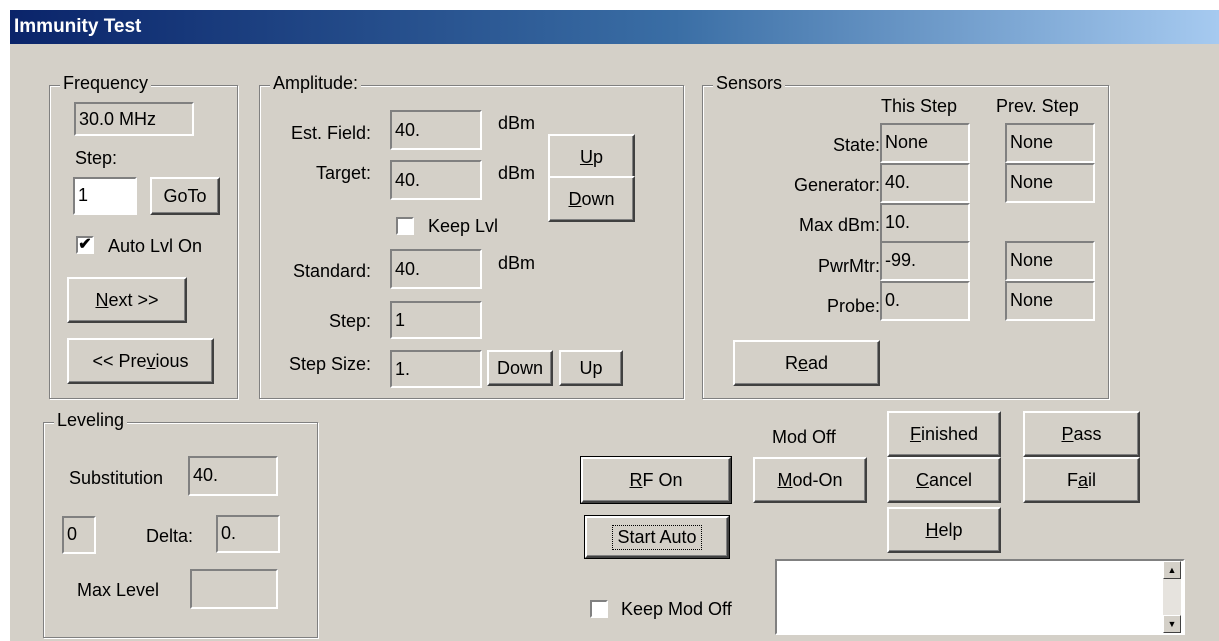 The width and height of the screenshot is (1219, 641). What do you see at coordinates (96, 158) in the screenshot?
I see `step-label: Step:` at bounding box center [96, 158].